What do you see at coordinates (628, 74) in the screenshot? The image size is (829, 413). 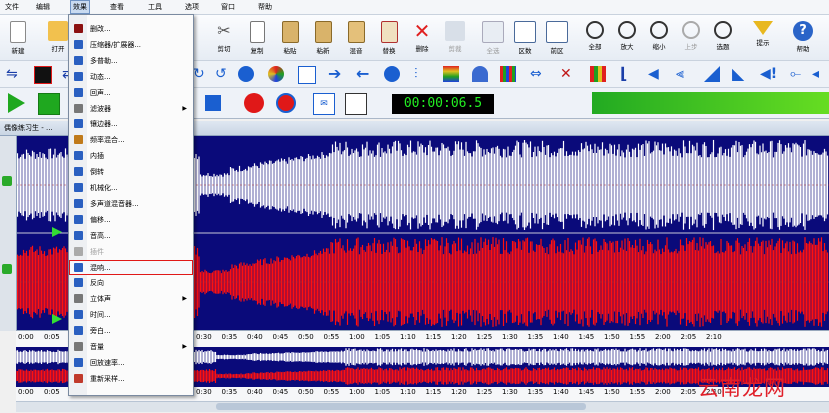 I see `bracket-icon: ⌊` at bounding box center [628, 74].